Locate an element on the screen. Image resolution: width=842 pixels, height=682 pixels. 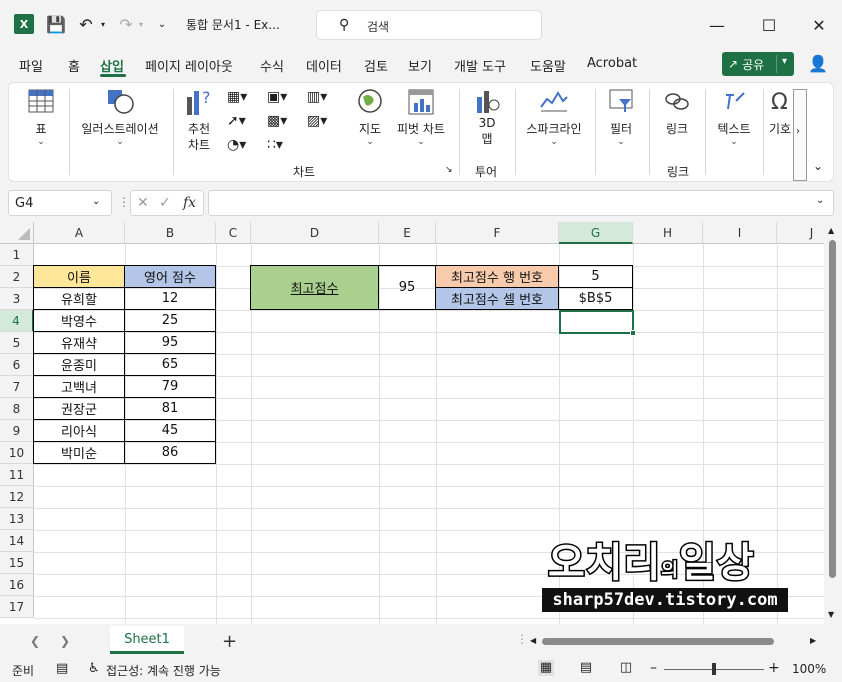
save-icon: 💾 is located at coordinates (56, 24).